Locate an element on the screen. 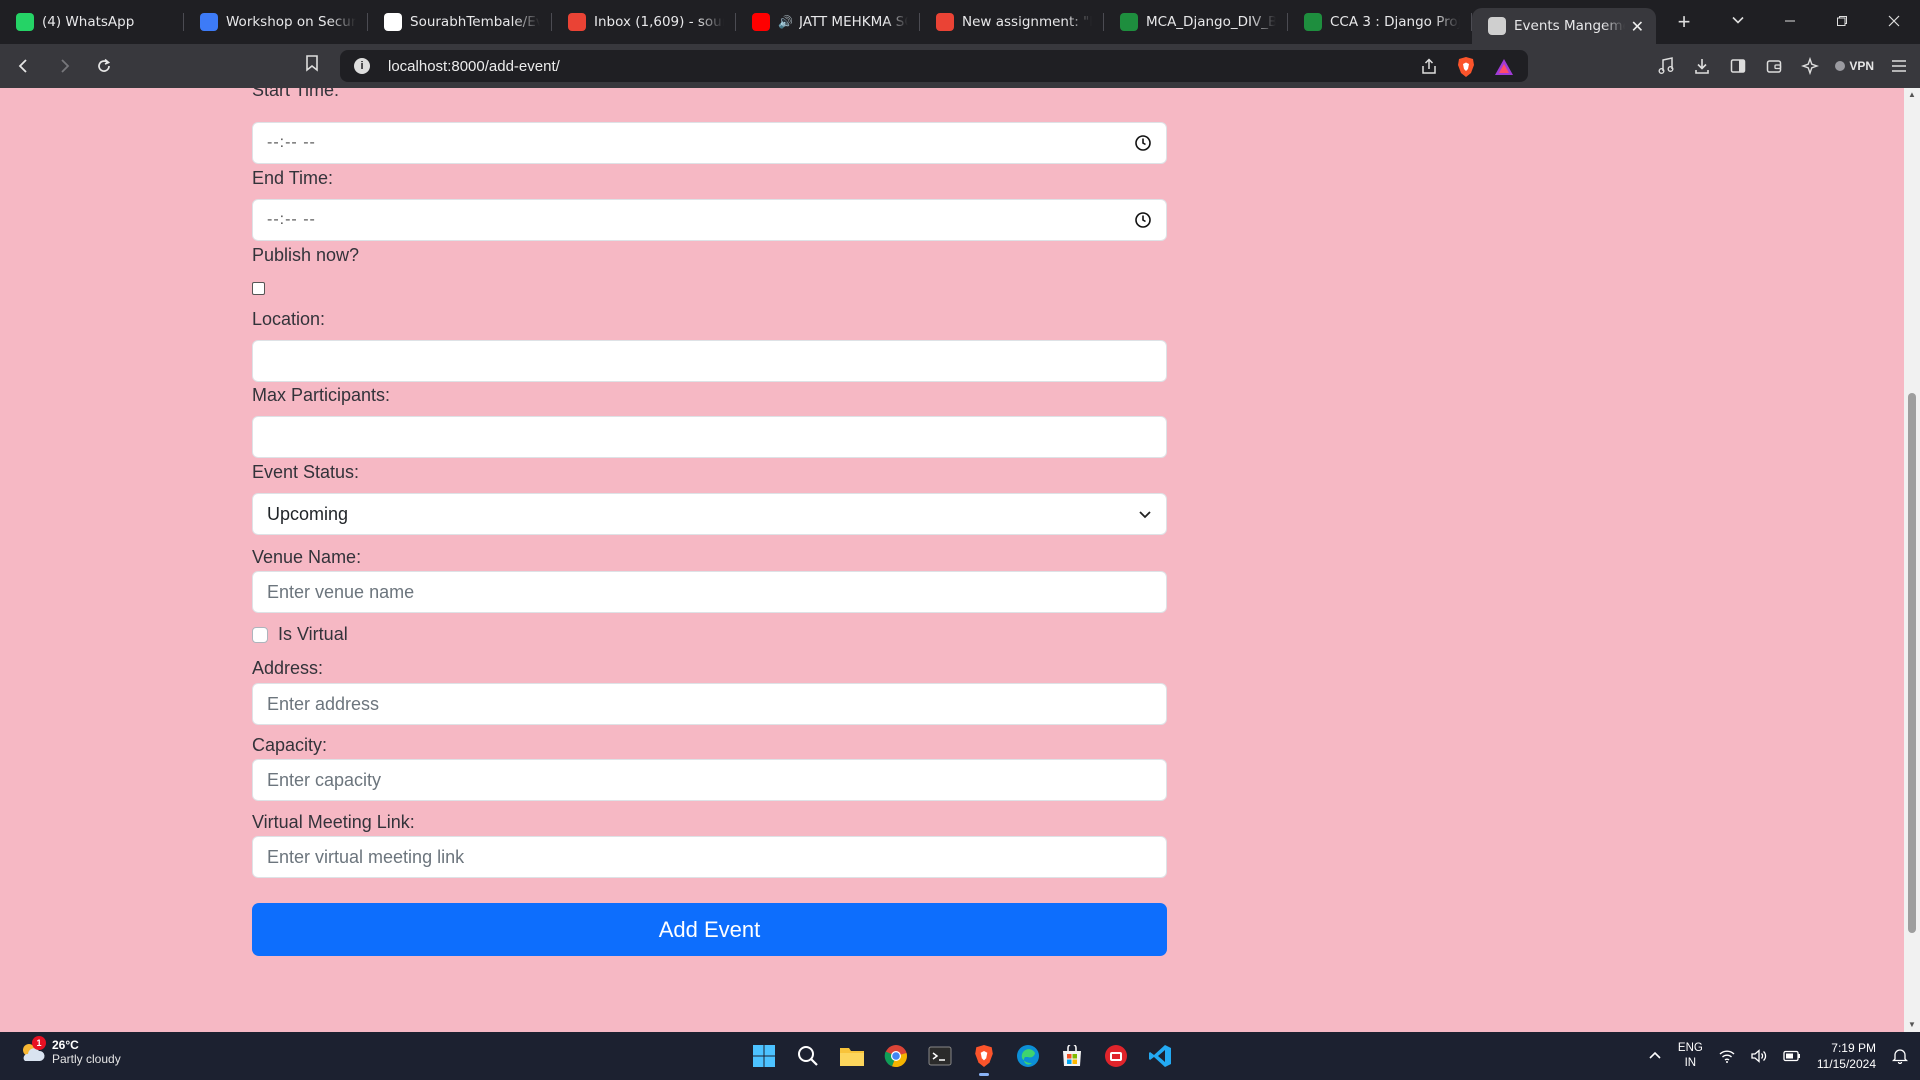  close-window-button is located at coordinates (1894, 22).